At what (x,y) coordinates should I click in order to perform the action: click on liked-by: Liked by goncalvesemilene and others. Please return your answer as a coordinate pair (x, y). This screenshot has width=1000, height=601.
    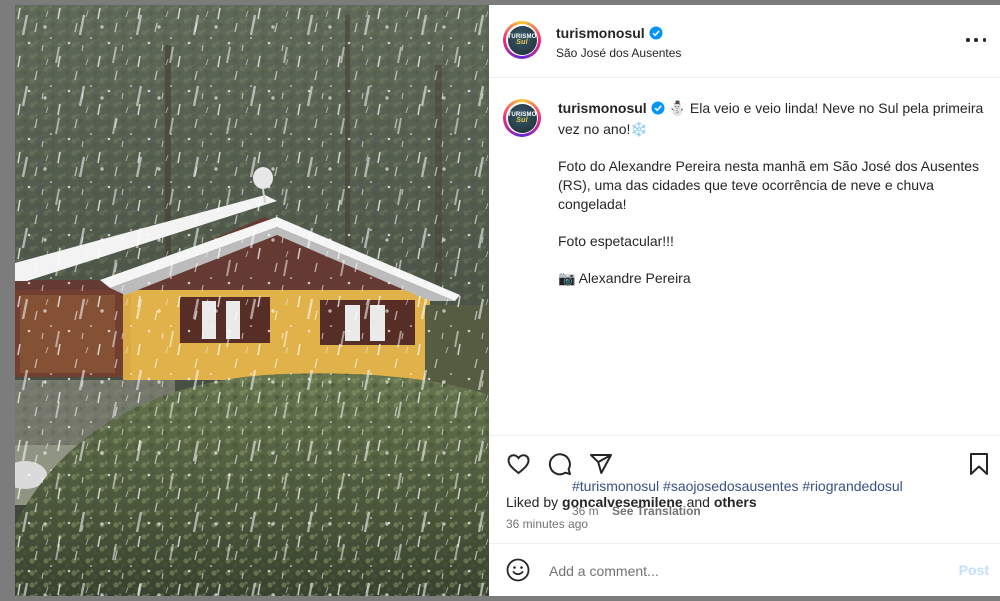
    Looking at the image, I should click on (631, 502).